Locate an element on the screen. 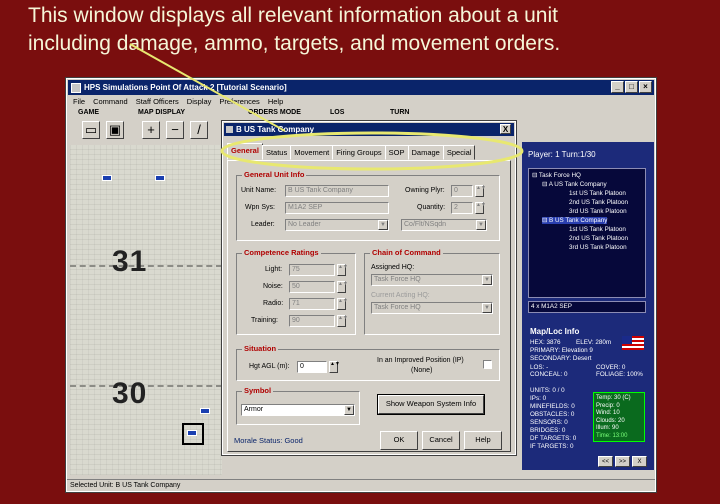 This screenshot has width=720, height=504. tab-firing-groups: Firing Groups is located at coordinates (359, 152).